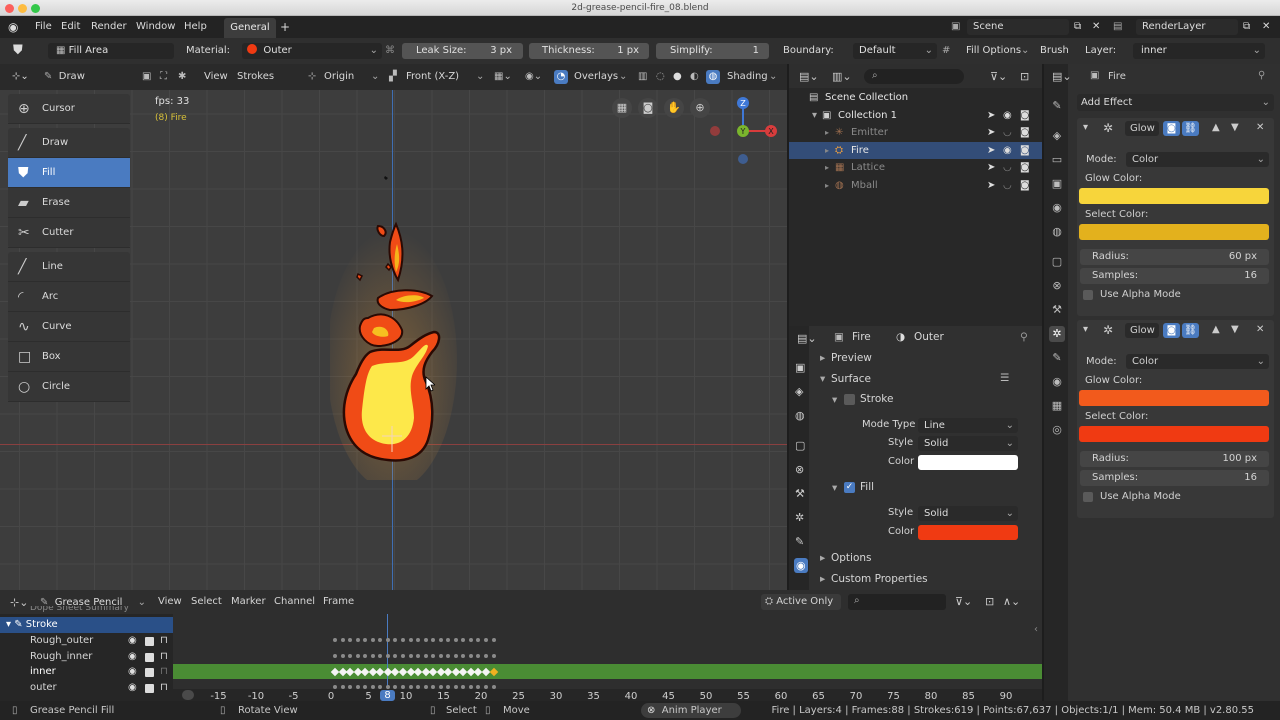  I want to click on options-section: Options, so click(851, 558).